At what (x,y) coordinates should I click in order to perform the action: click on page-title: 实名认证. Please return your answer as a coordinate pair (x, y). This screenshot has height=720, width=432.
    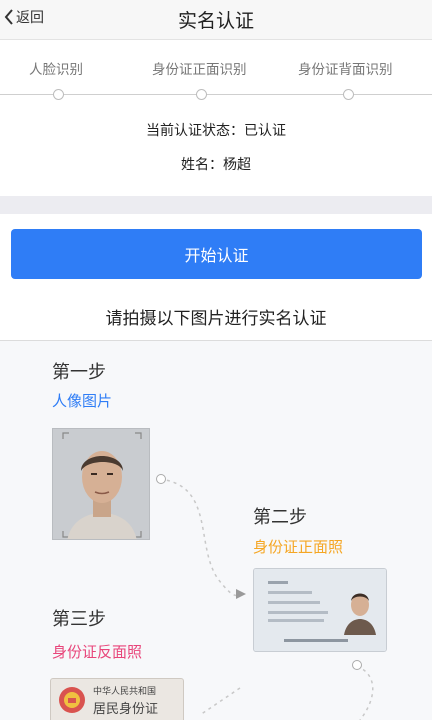
    Looking at the image, I should click on (215, 21).